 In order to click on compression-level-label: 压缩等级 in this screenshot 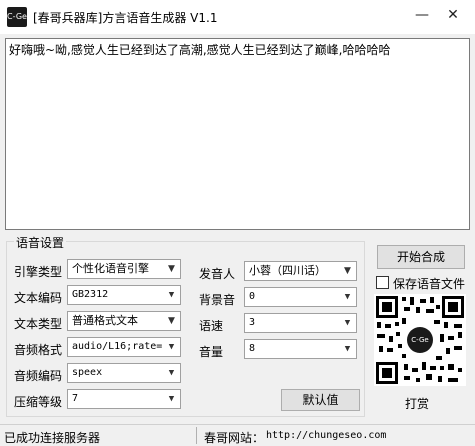, I will do `click(38, 402)`.